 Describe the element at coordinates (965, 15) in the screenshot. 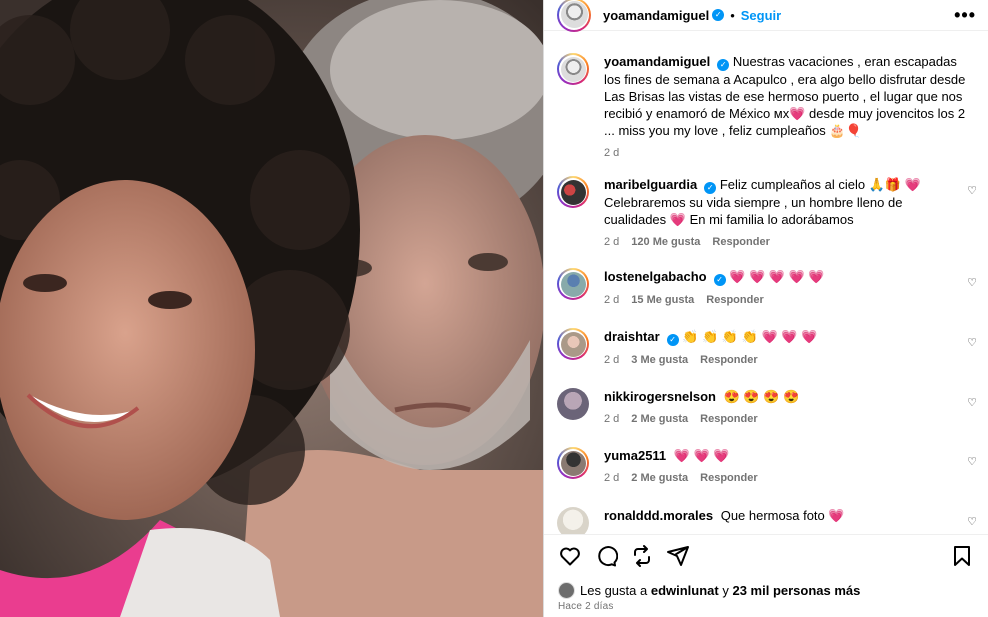

I see `more-options-icon: •••` at that location.